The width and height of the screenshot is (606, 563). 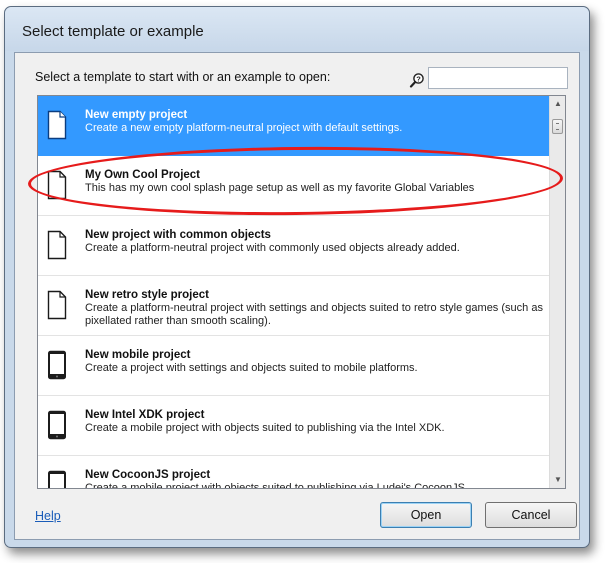 What do you see at coordinates (557, 292) in the screenshot?
I see `list-scrollbar: ▲ ▼` at bounding box center [557, 292].